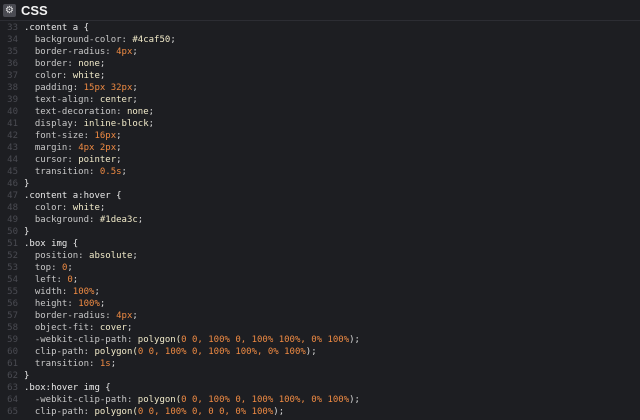  I want to click on code-line: 57 border-radius: 4px;, so click(320, 316).